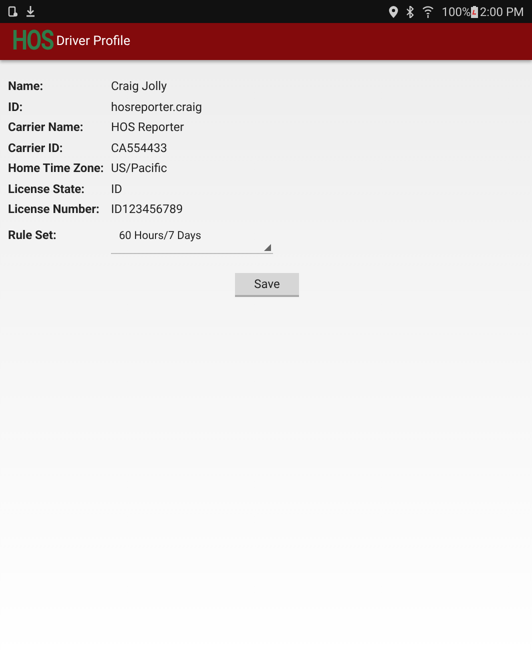  Describe the element at coordinates (147, 209) in the screenshot. I see `field-value: ID123456789` at that location.